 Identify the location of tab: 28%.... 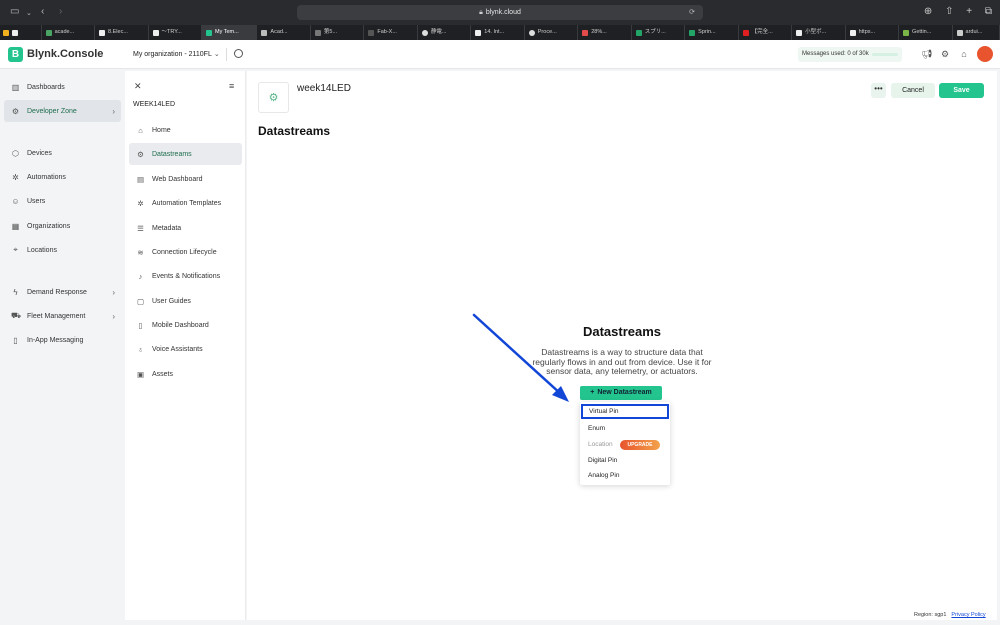
(605, 32).